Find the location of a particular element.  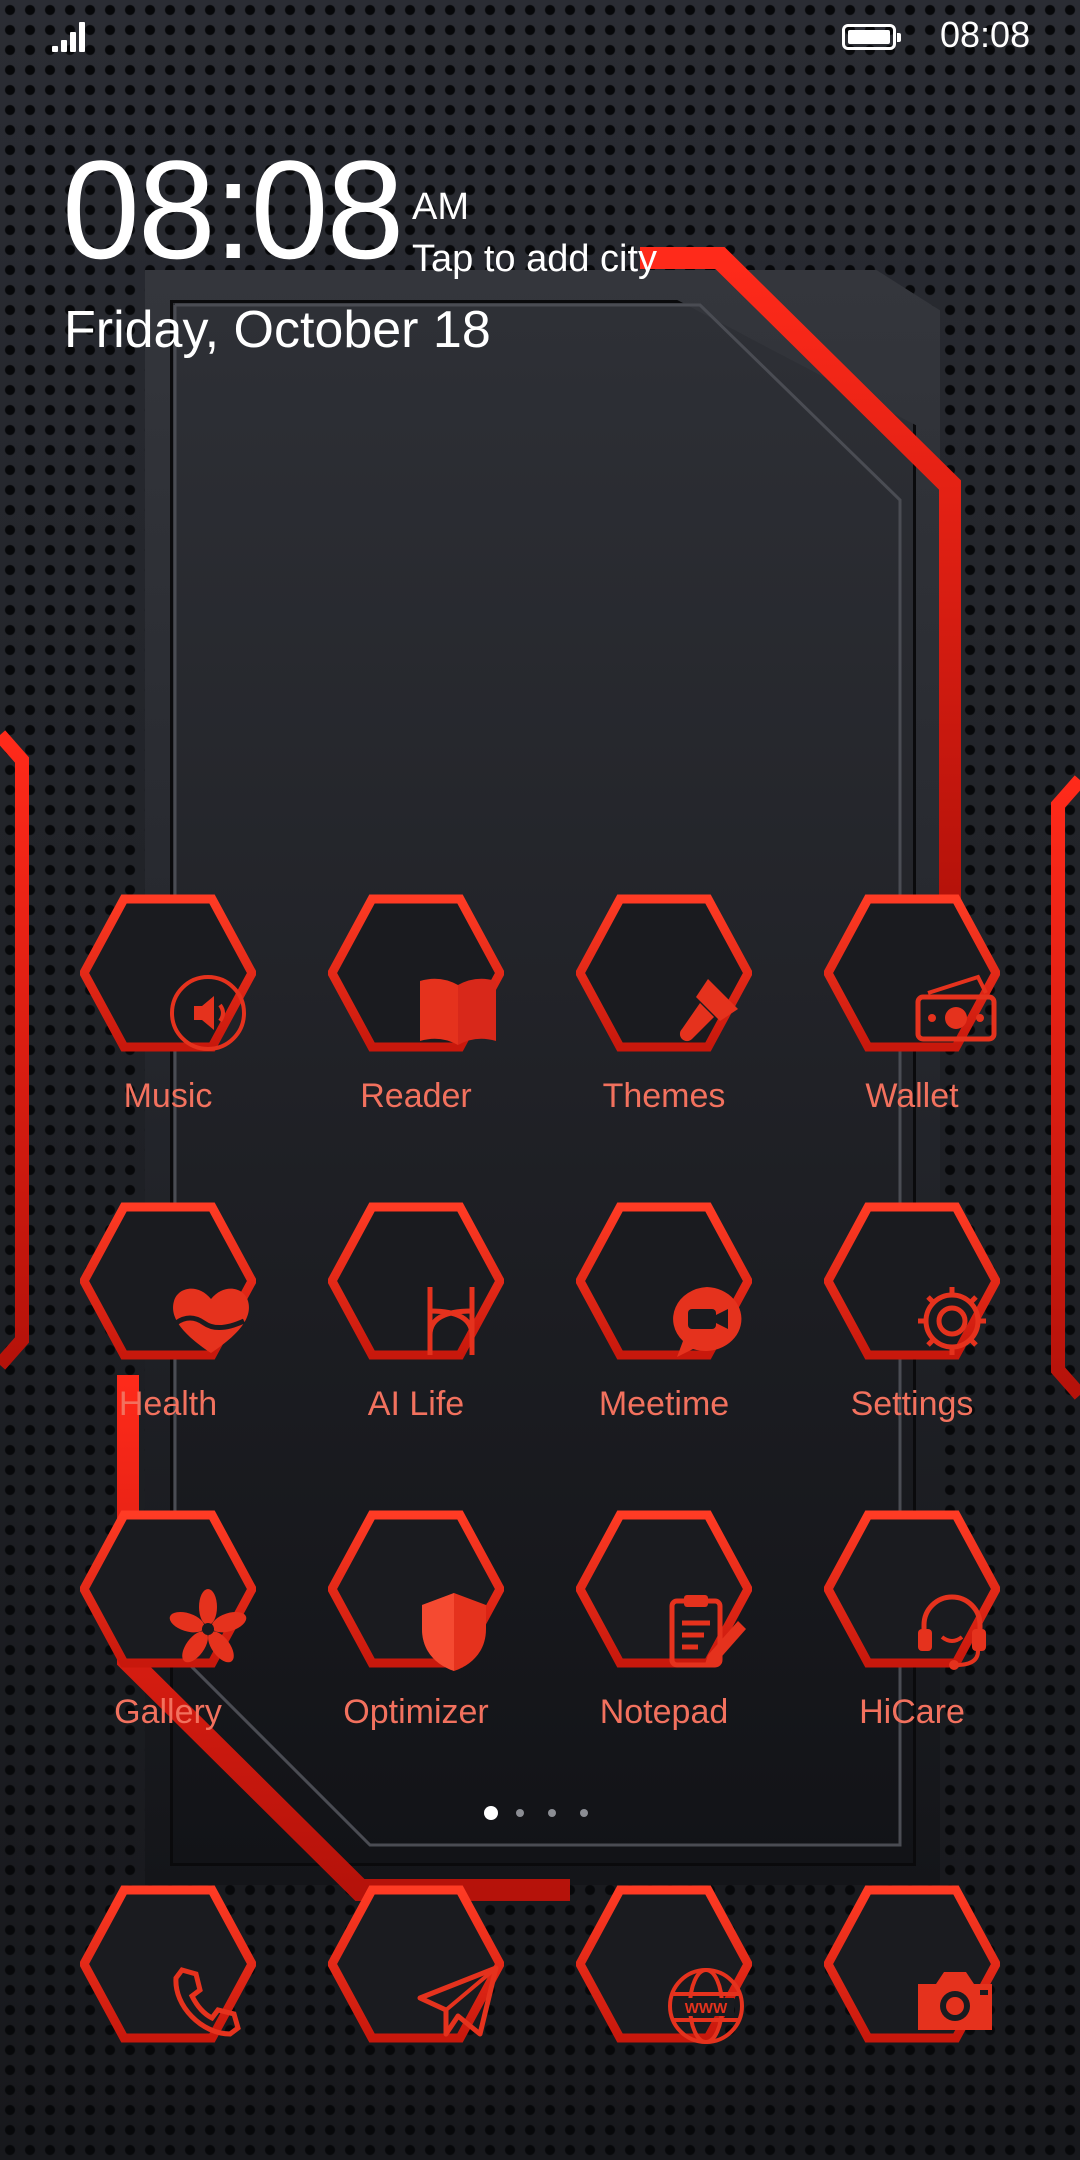

app-music: Music is located at coordinates (168, 1018).